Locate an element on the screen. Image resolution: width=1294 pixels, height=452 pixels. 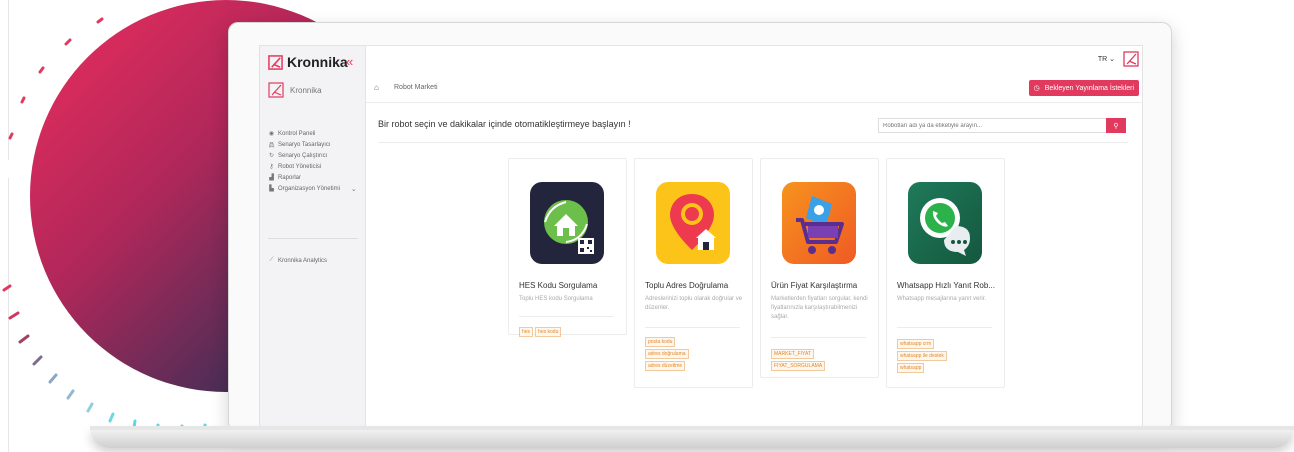
tag: MARKET_FIYAT is located at coordinates (793, 354).